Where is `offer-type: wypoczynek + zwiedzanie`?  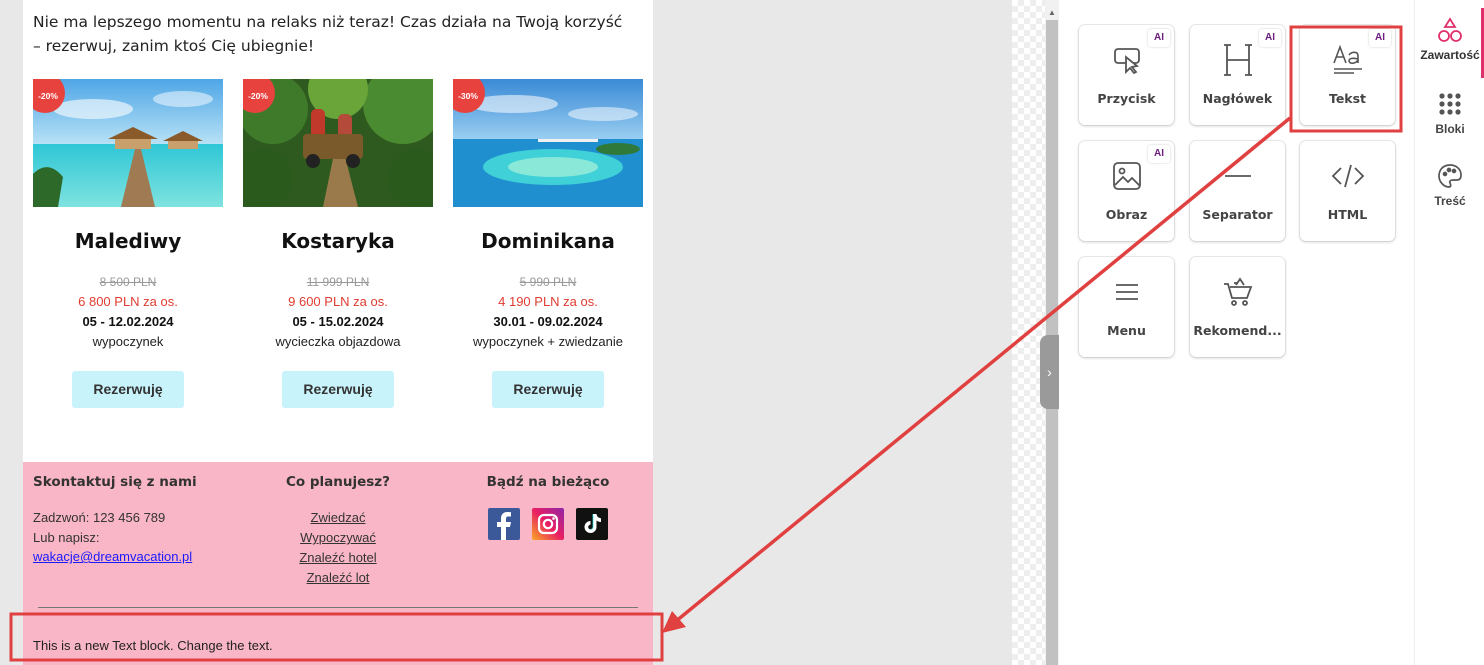
offer-type: wypoczynek + zwiedzanie is located at coordinates (548, 341).